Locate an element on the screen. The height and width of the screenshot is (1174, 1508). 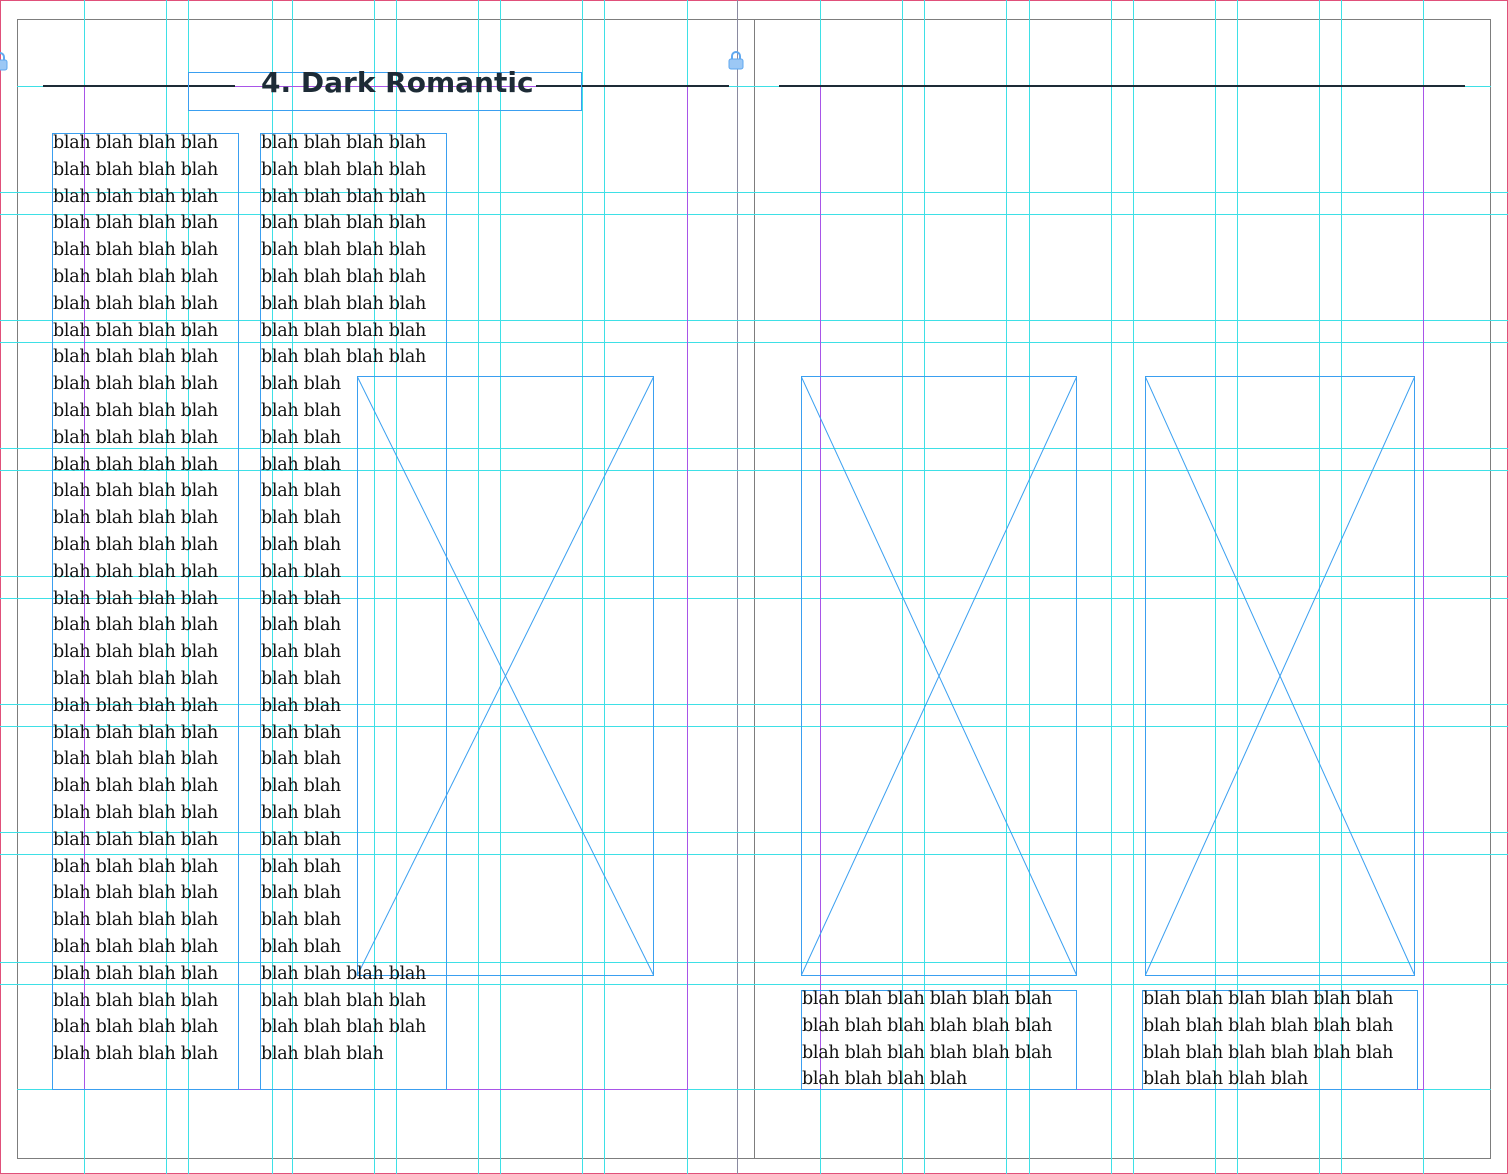
body-text-line: blah blah blah is located at coordinates (322, 1054).